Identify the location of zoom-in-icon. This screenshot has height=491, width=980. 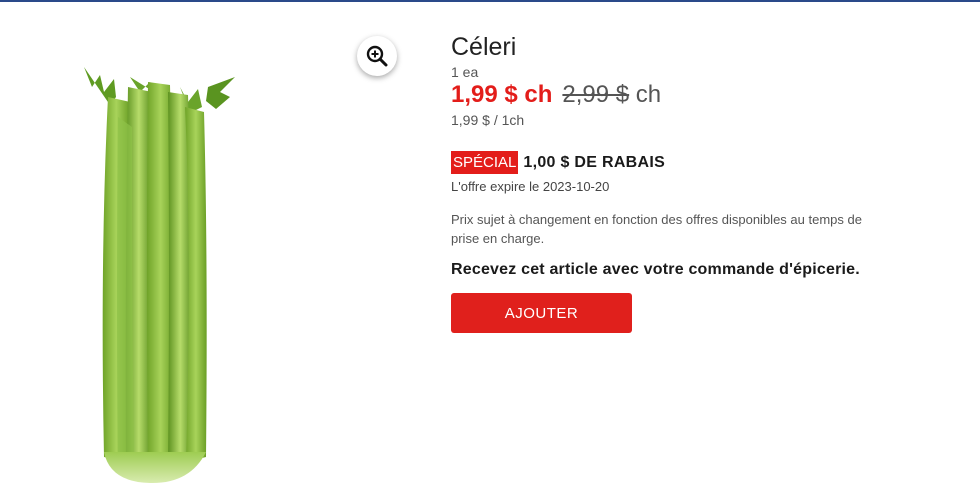
(377, 56).